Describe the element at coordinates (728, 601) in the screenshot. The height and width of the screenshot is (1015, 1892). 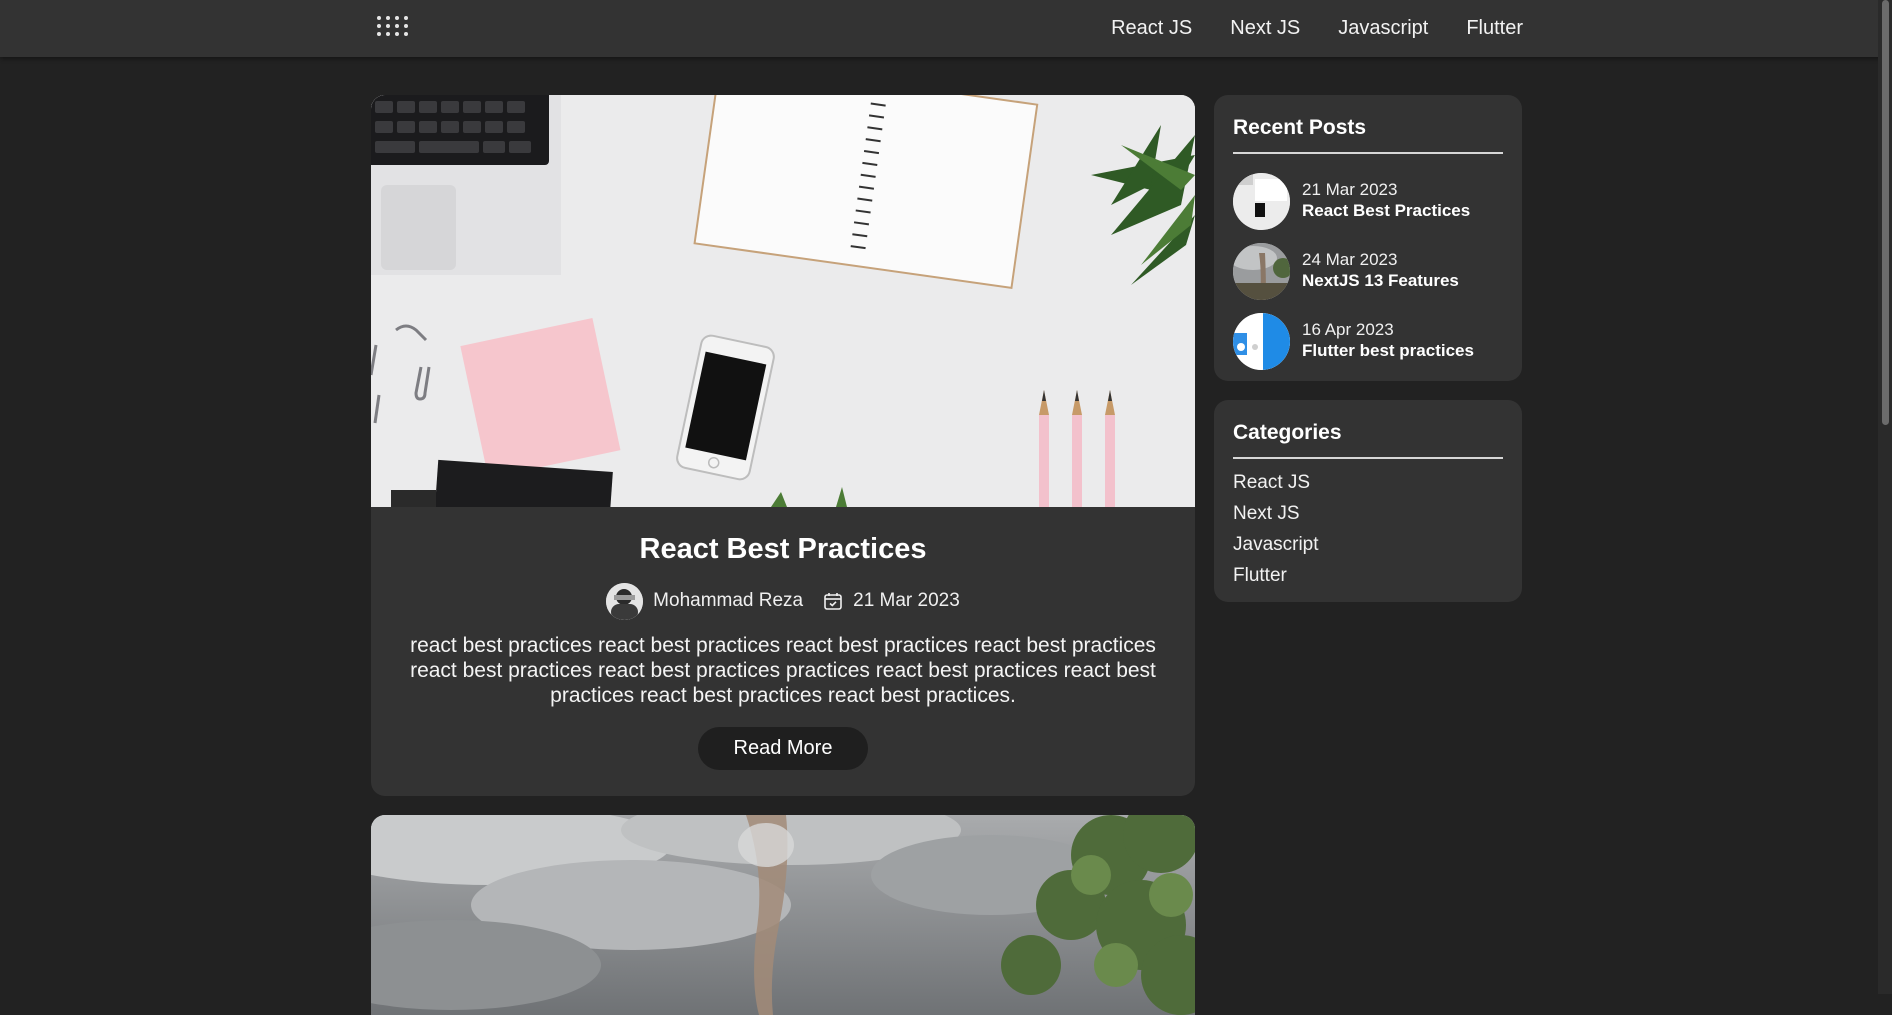
I see `author-name: Mohammad Reza` at that location.